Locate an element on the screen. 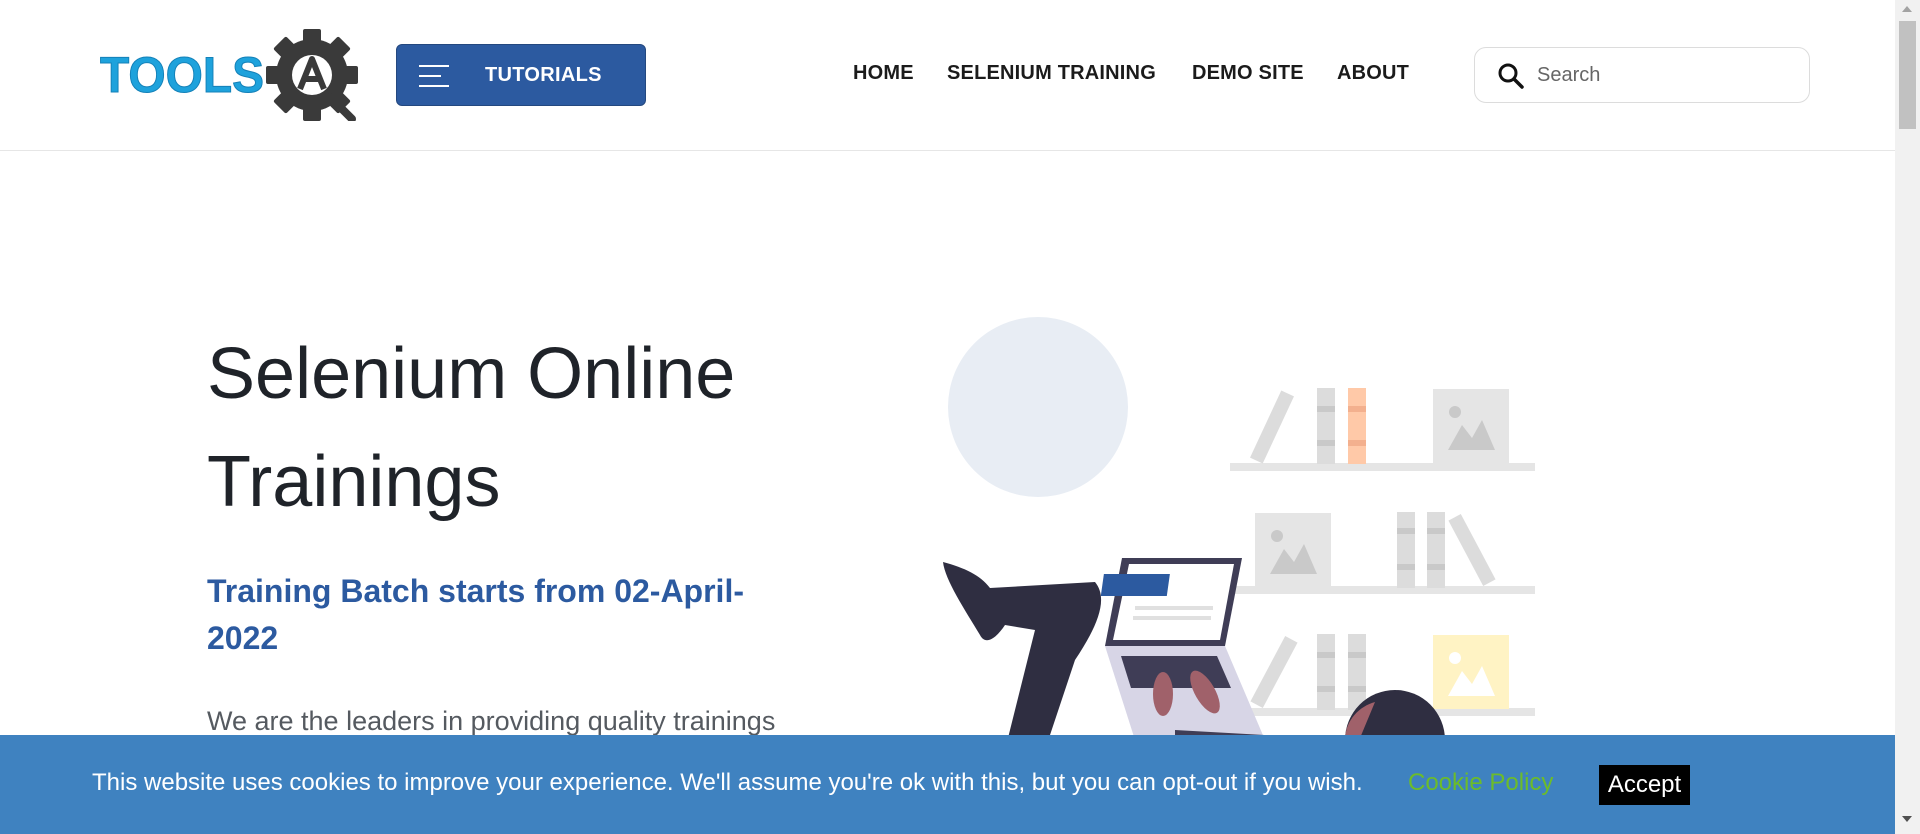  page-scrollbar is located at coordinates (1907, 417).